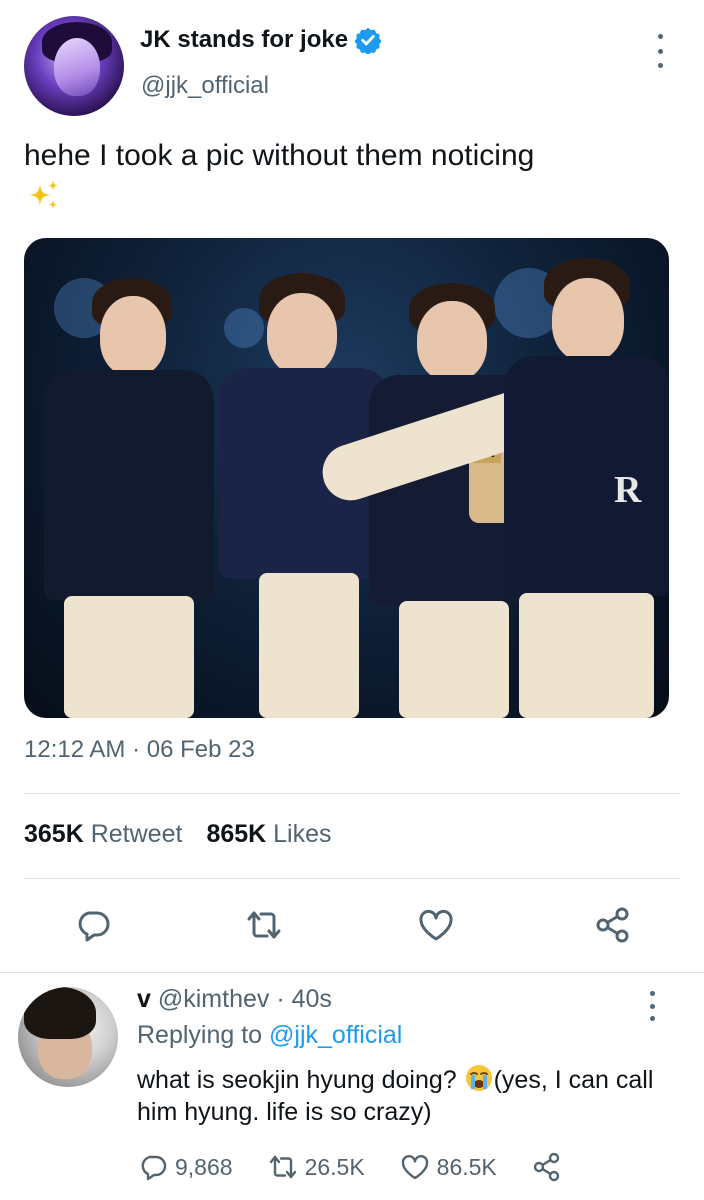  What do you see at coordinates (204, 1166) in the screenshot?
I see `reply-count: 9,868` at bounding box center [204, 1166].